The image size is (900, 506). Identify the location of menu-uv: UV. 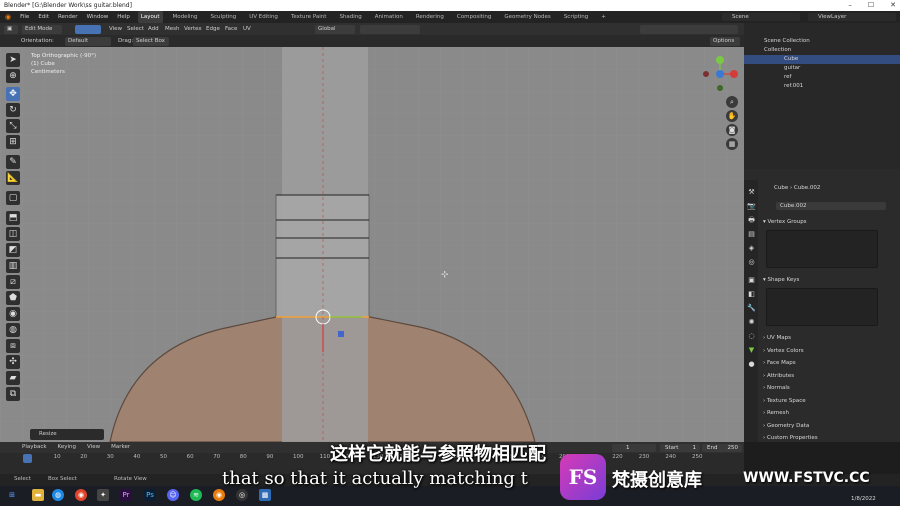
(247, 29).